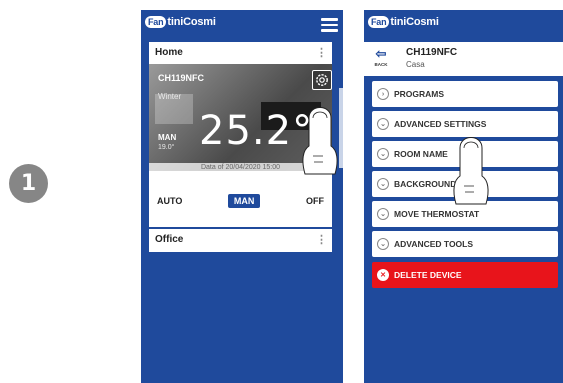 This screenshot has height=383, width=563. Describe the element at coordinates (465, 275) in the screenshot. I see `delete-device-button: ✕ DELETE DEVICE` at that location.